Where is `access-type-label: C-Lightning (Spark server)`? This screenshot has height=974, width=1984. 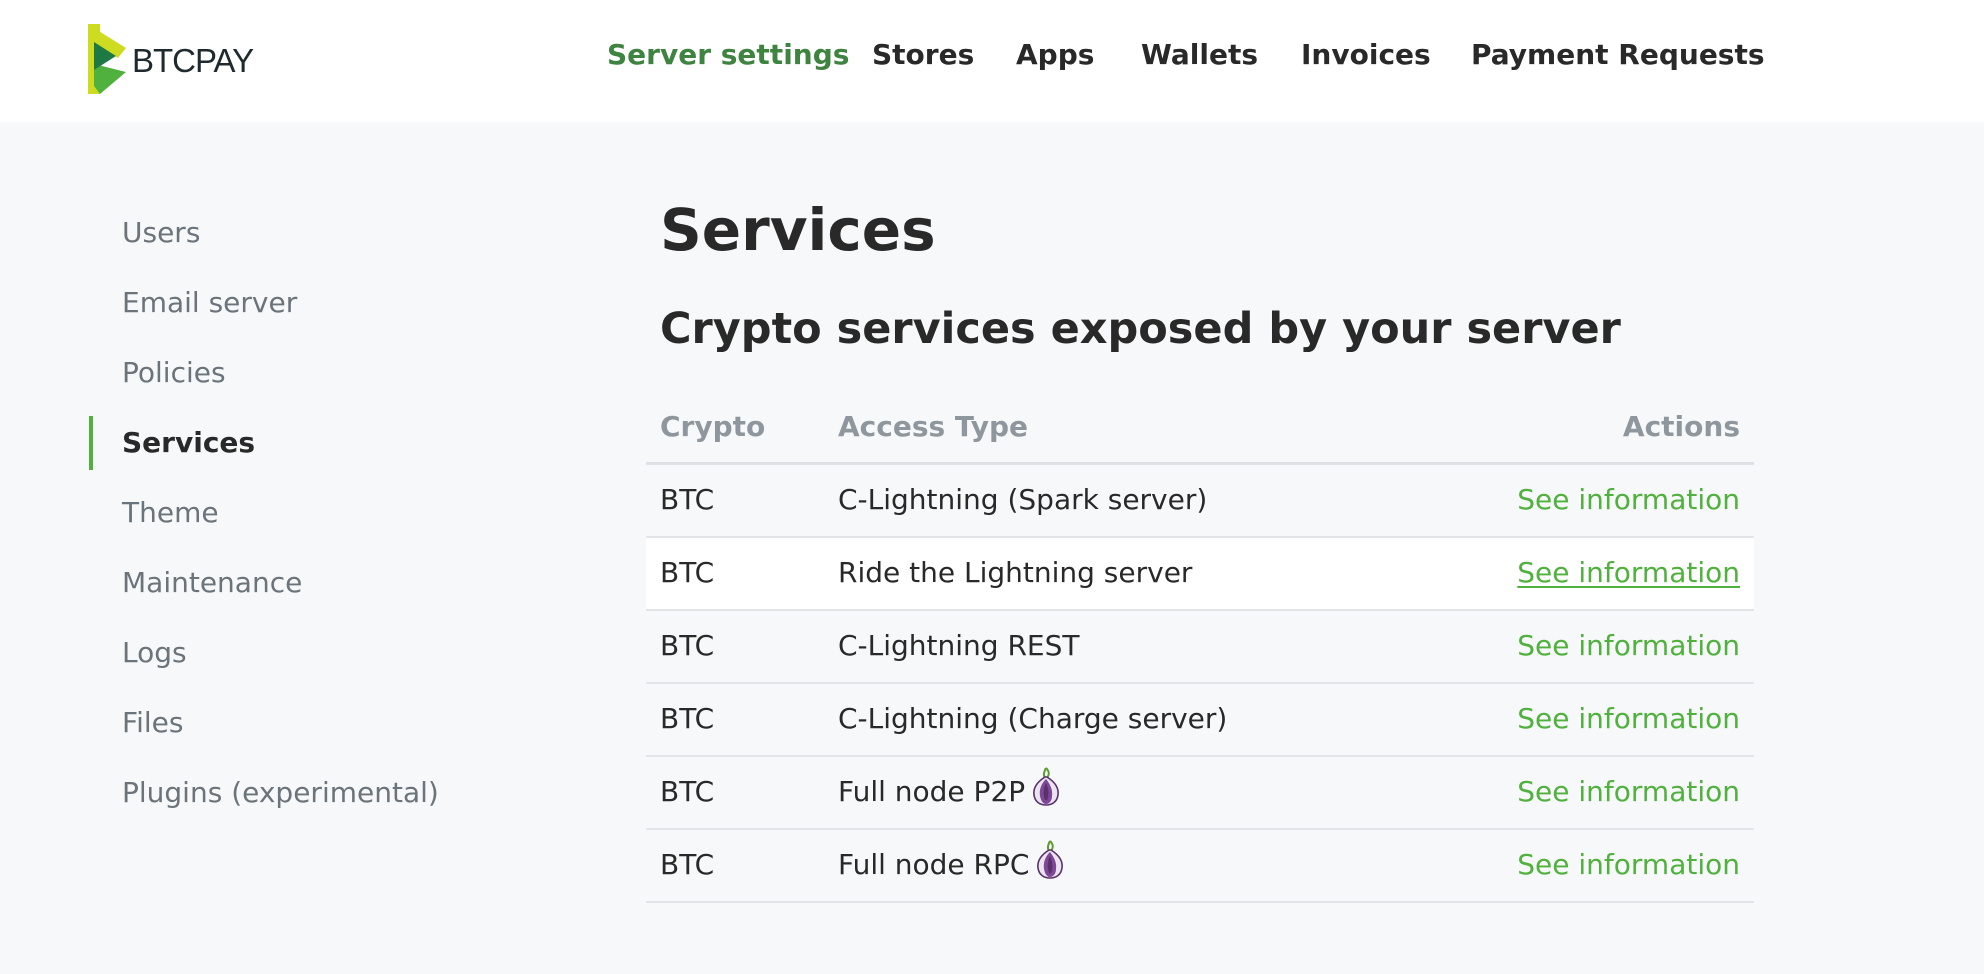 access-type-label: C-Lightning (Spark server) is located at coordinates (1023, 499).